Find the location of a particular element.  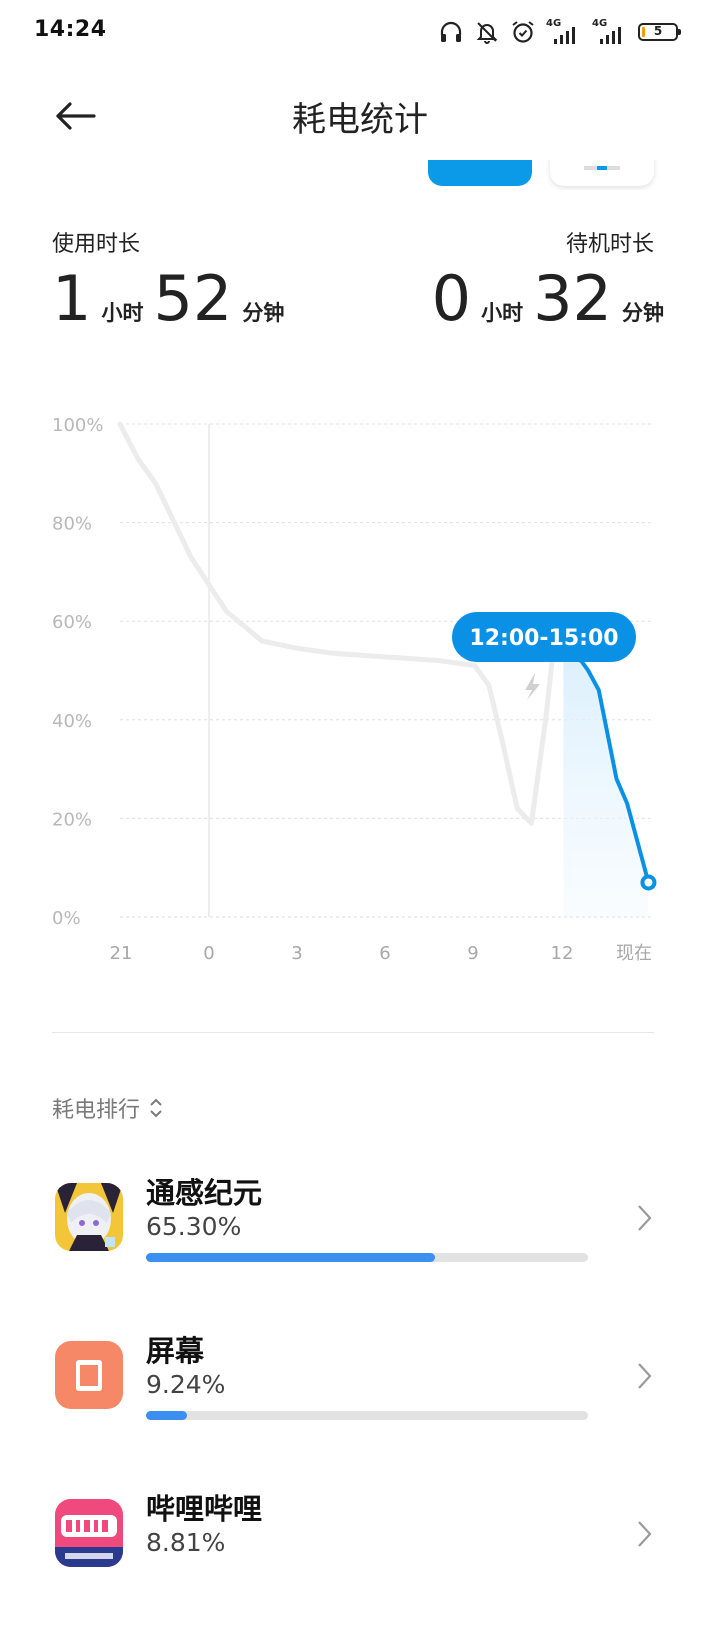

x-tick-label: 现在 is located at coordinates (634, 953).